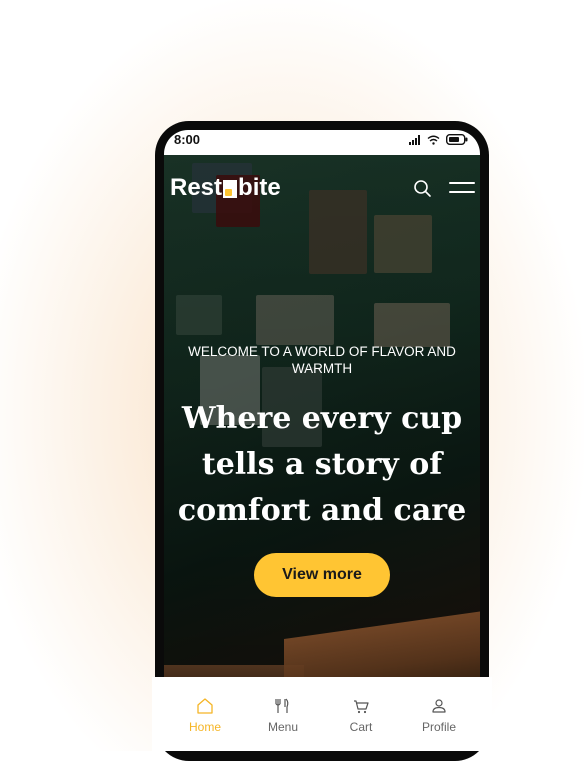 Image resolution: width=584 pixels, height=761 pixels. Describe the element at coordinates (322, 360) in the screenshot. I see `welcome-text: WELCOME TO A WORLD OF FLAVOR AND WARMTH` at that location.